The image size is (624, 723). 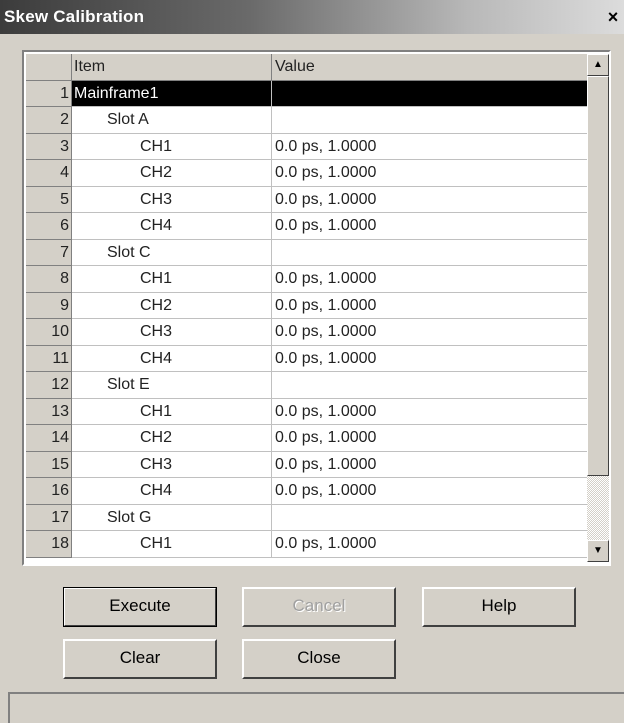 I want to click on item-cell: Slot A, so click(x=172, y=120).